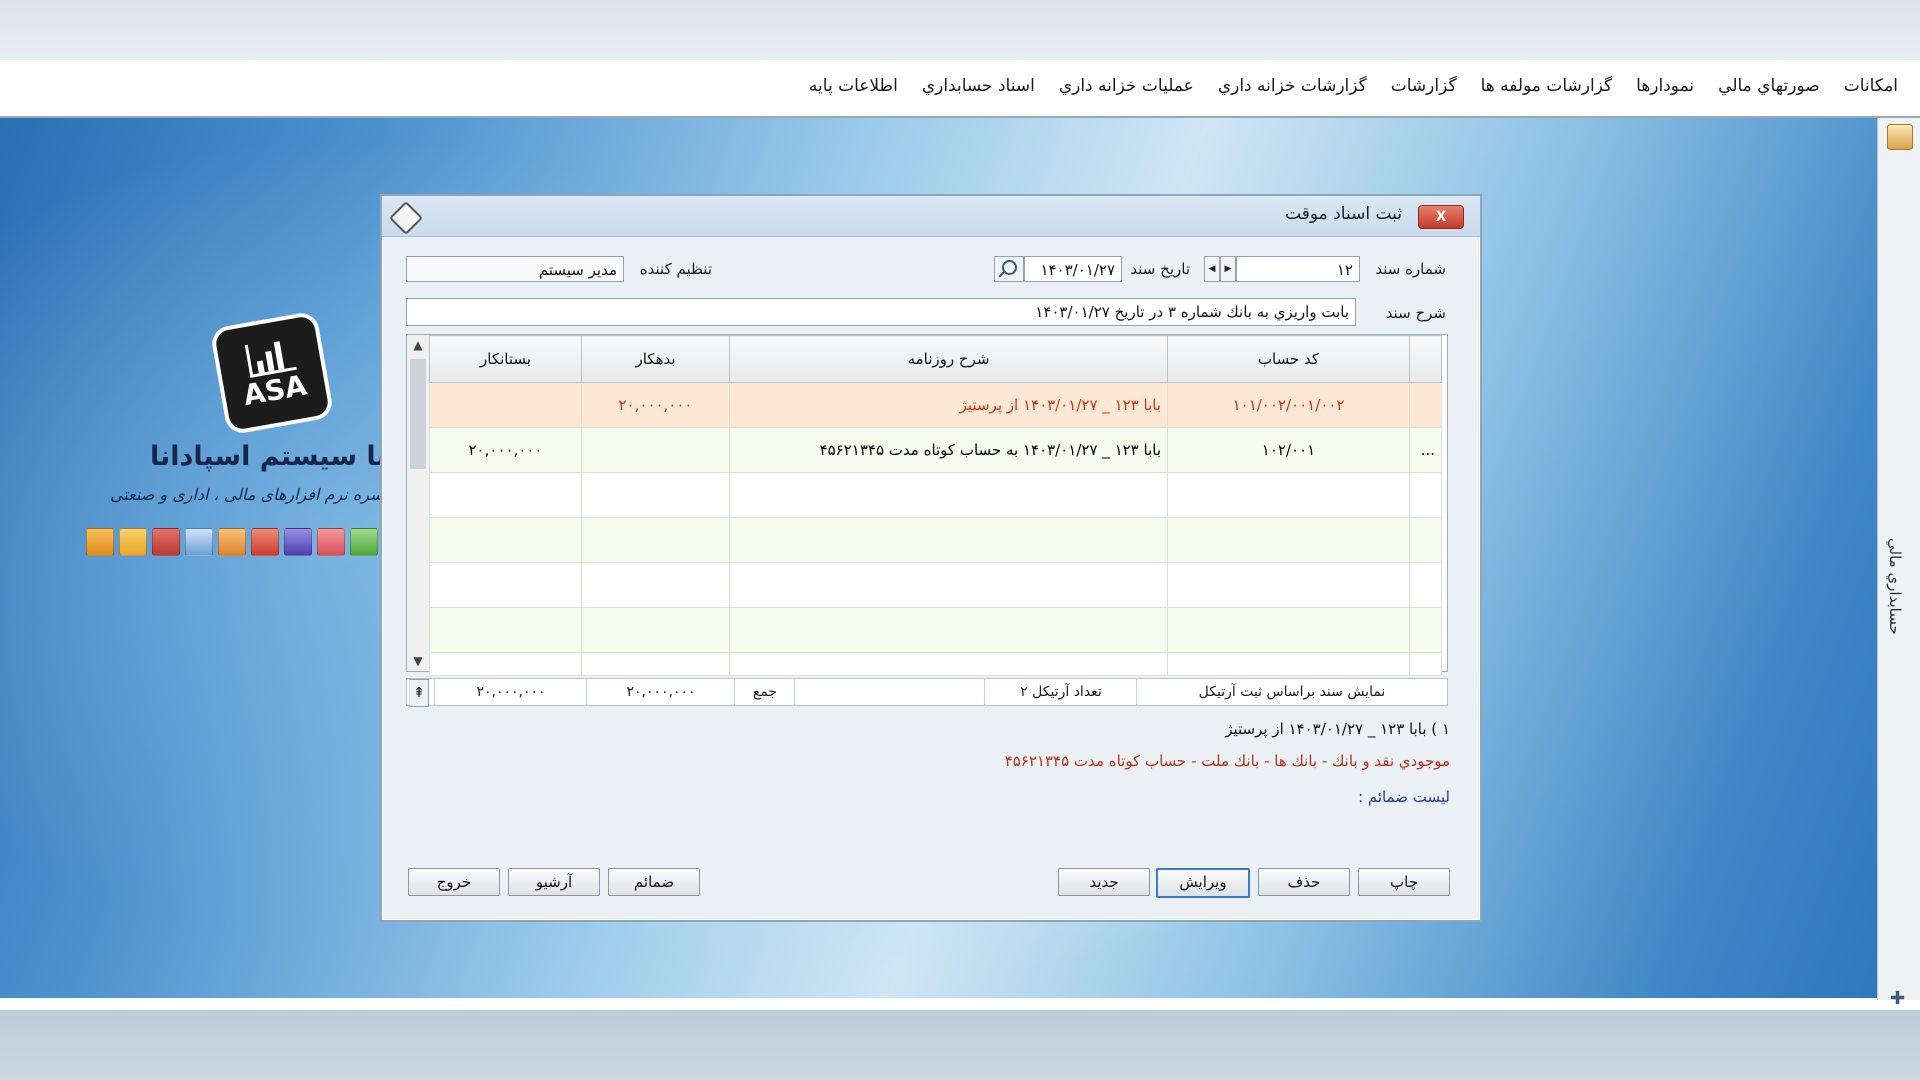 This screenshot has height=1080, width=1920. What do you see at coordinates (331, 542) in the screenshot?
I see `factory-icon` at bounding box center [331, 542].